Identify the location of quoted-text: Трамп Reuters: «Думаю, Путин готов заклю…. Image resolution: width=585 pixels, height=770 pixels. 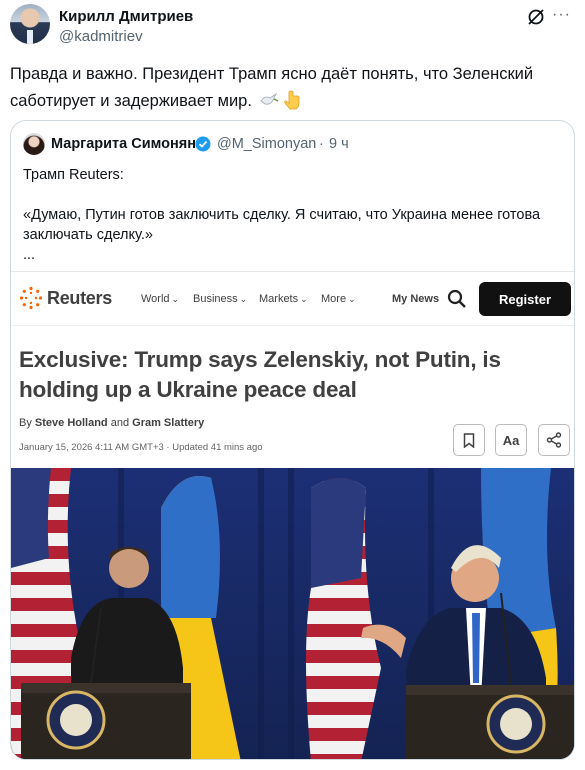
(293, 225).